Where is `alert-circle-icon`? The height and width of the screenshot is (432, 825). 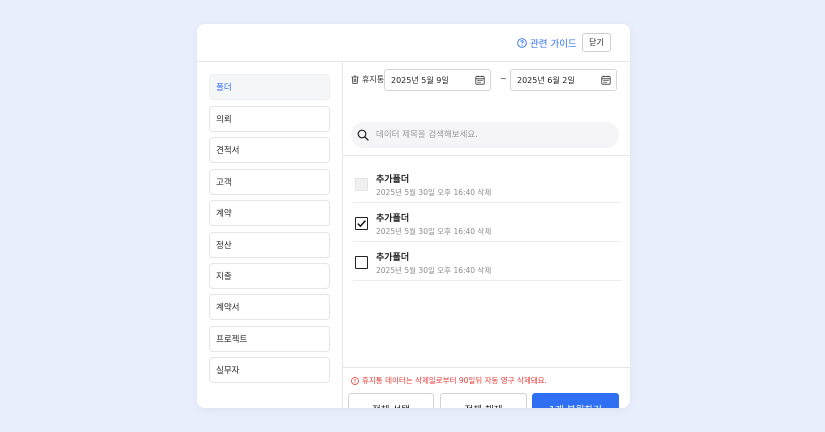
alert-circle-icon is located at coordinates (355, 380).